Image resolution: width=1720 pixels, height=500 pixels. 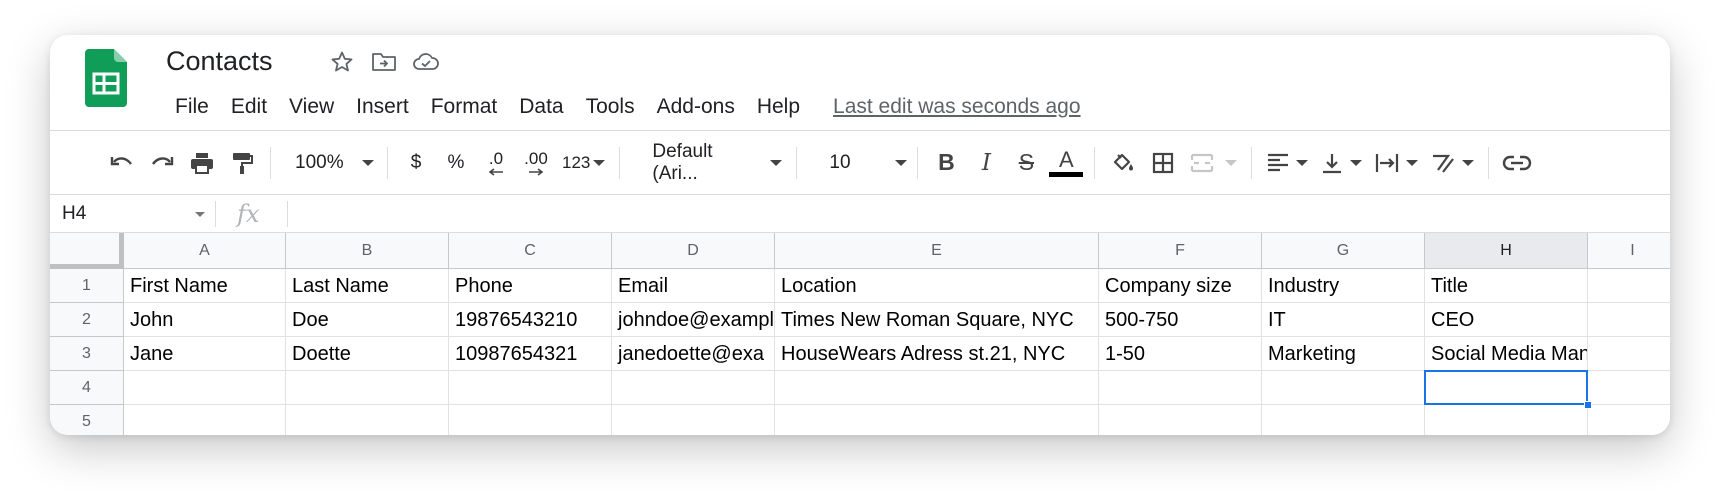 What do you see at coordinates (367, 251) in the screenshot?
I see `column-header-b: B` at bounding box center [367, 251].